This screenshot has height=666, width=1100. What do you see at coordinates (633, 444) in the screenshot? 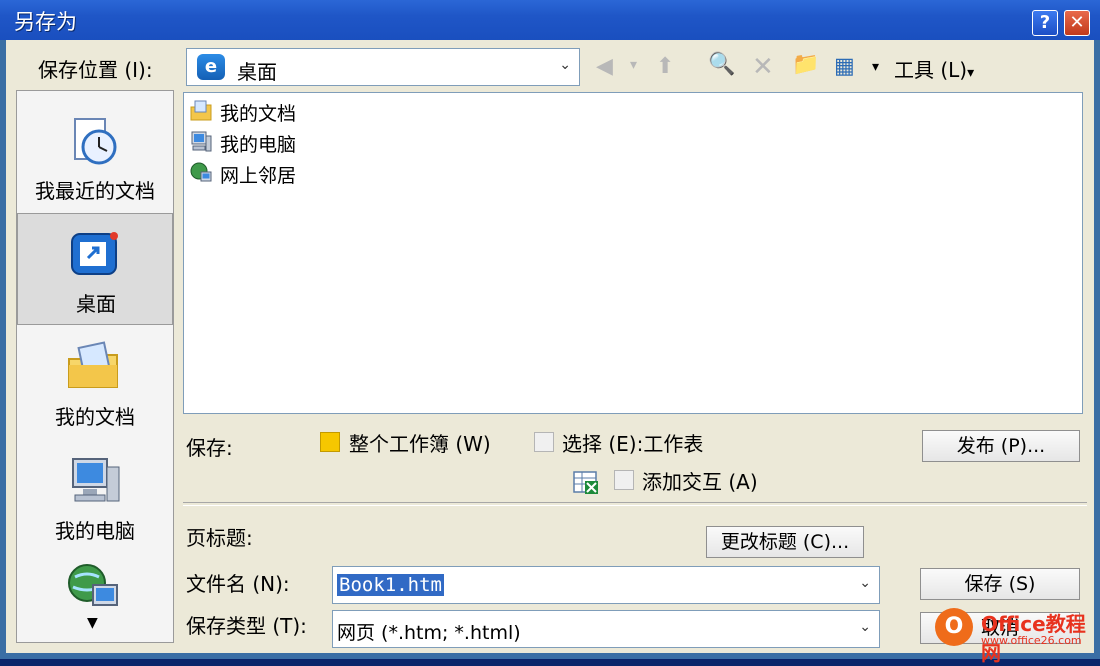
I see `selection-label: 选择 (E):工作表` at bounding box center [633, 444].